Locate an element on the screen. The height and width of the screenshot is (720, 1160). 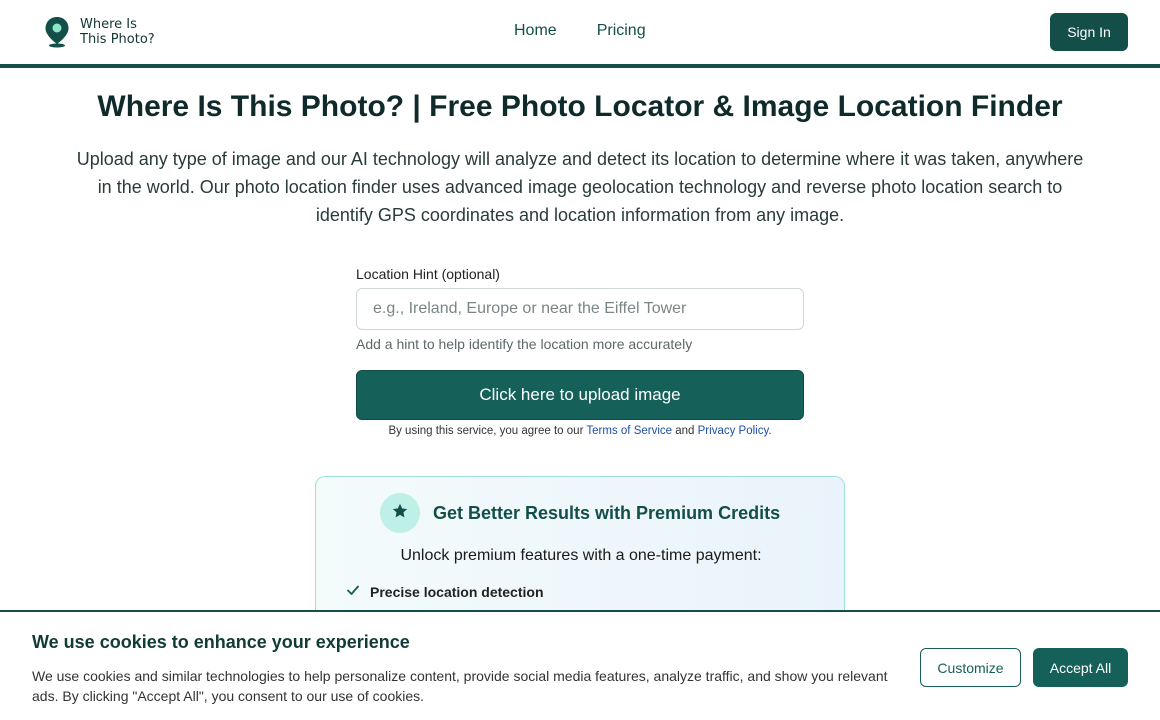
terms-notice-and: and is located at coordinates (685, 431).